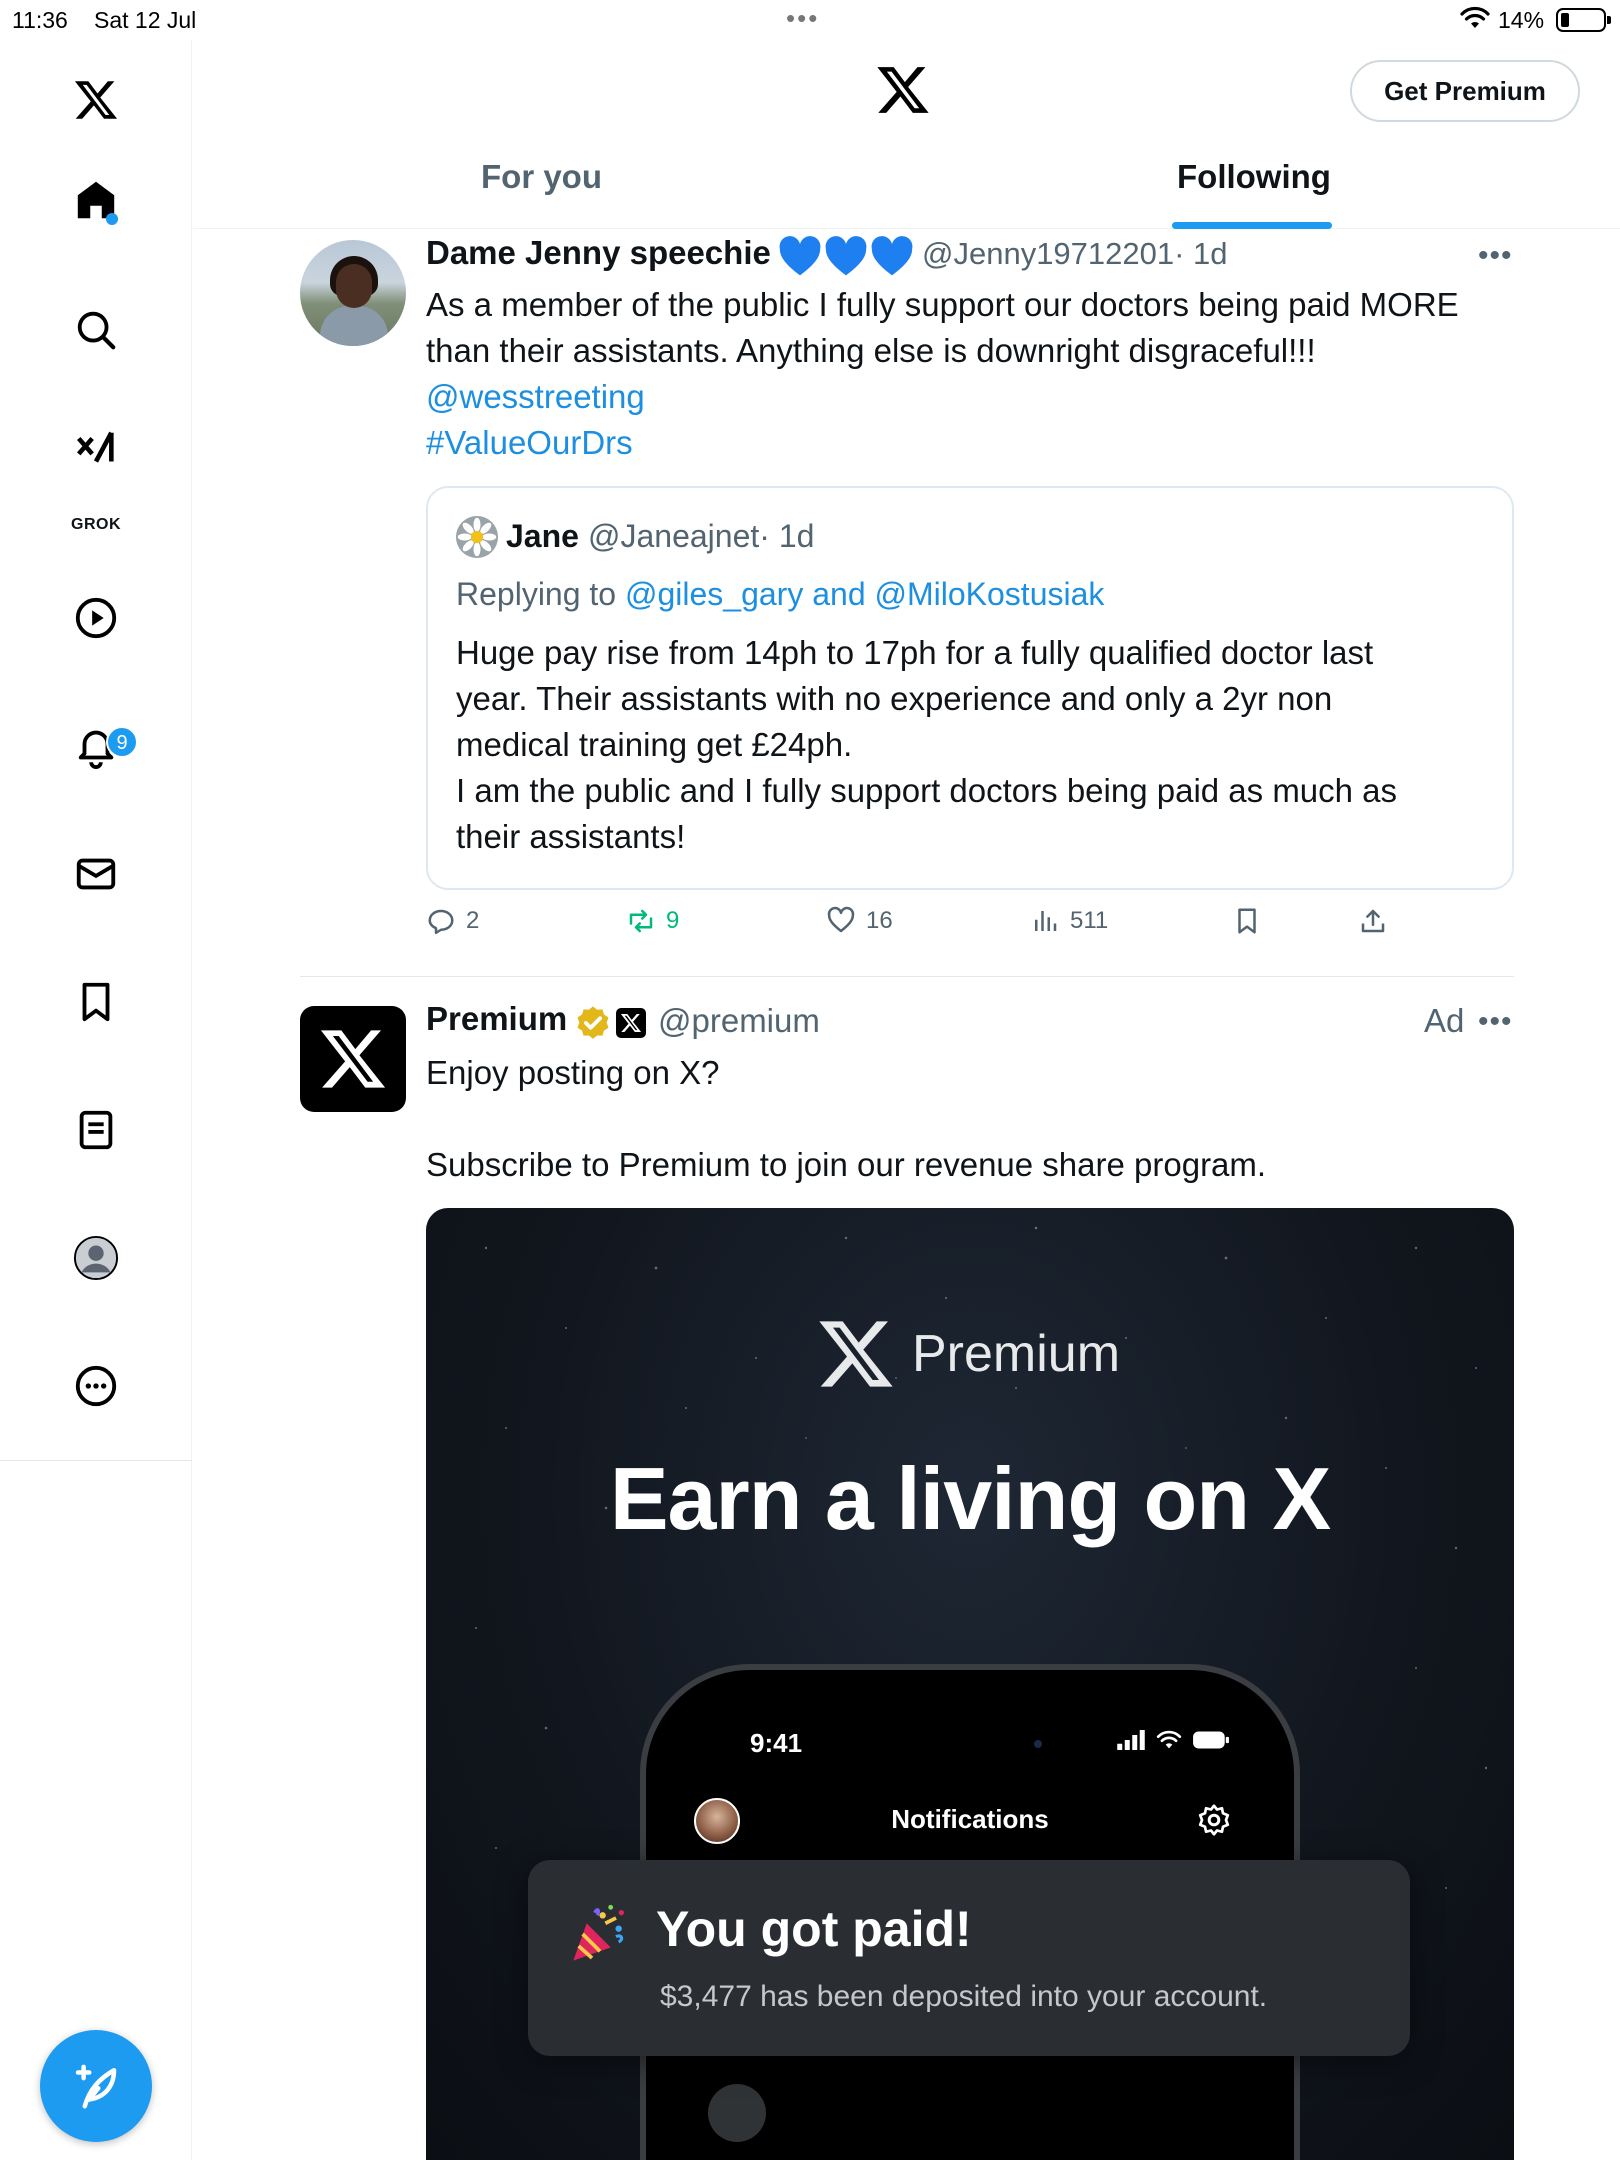 This screenshot has width=1620, height=2160. I want to click on phone-notifications-title: Notifications, so click(970, 1819).